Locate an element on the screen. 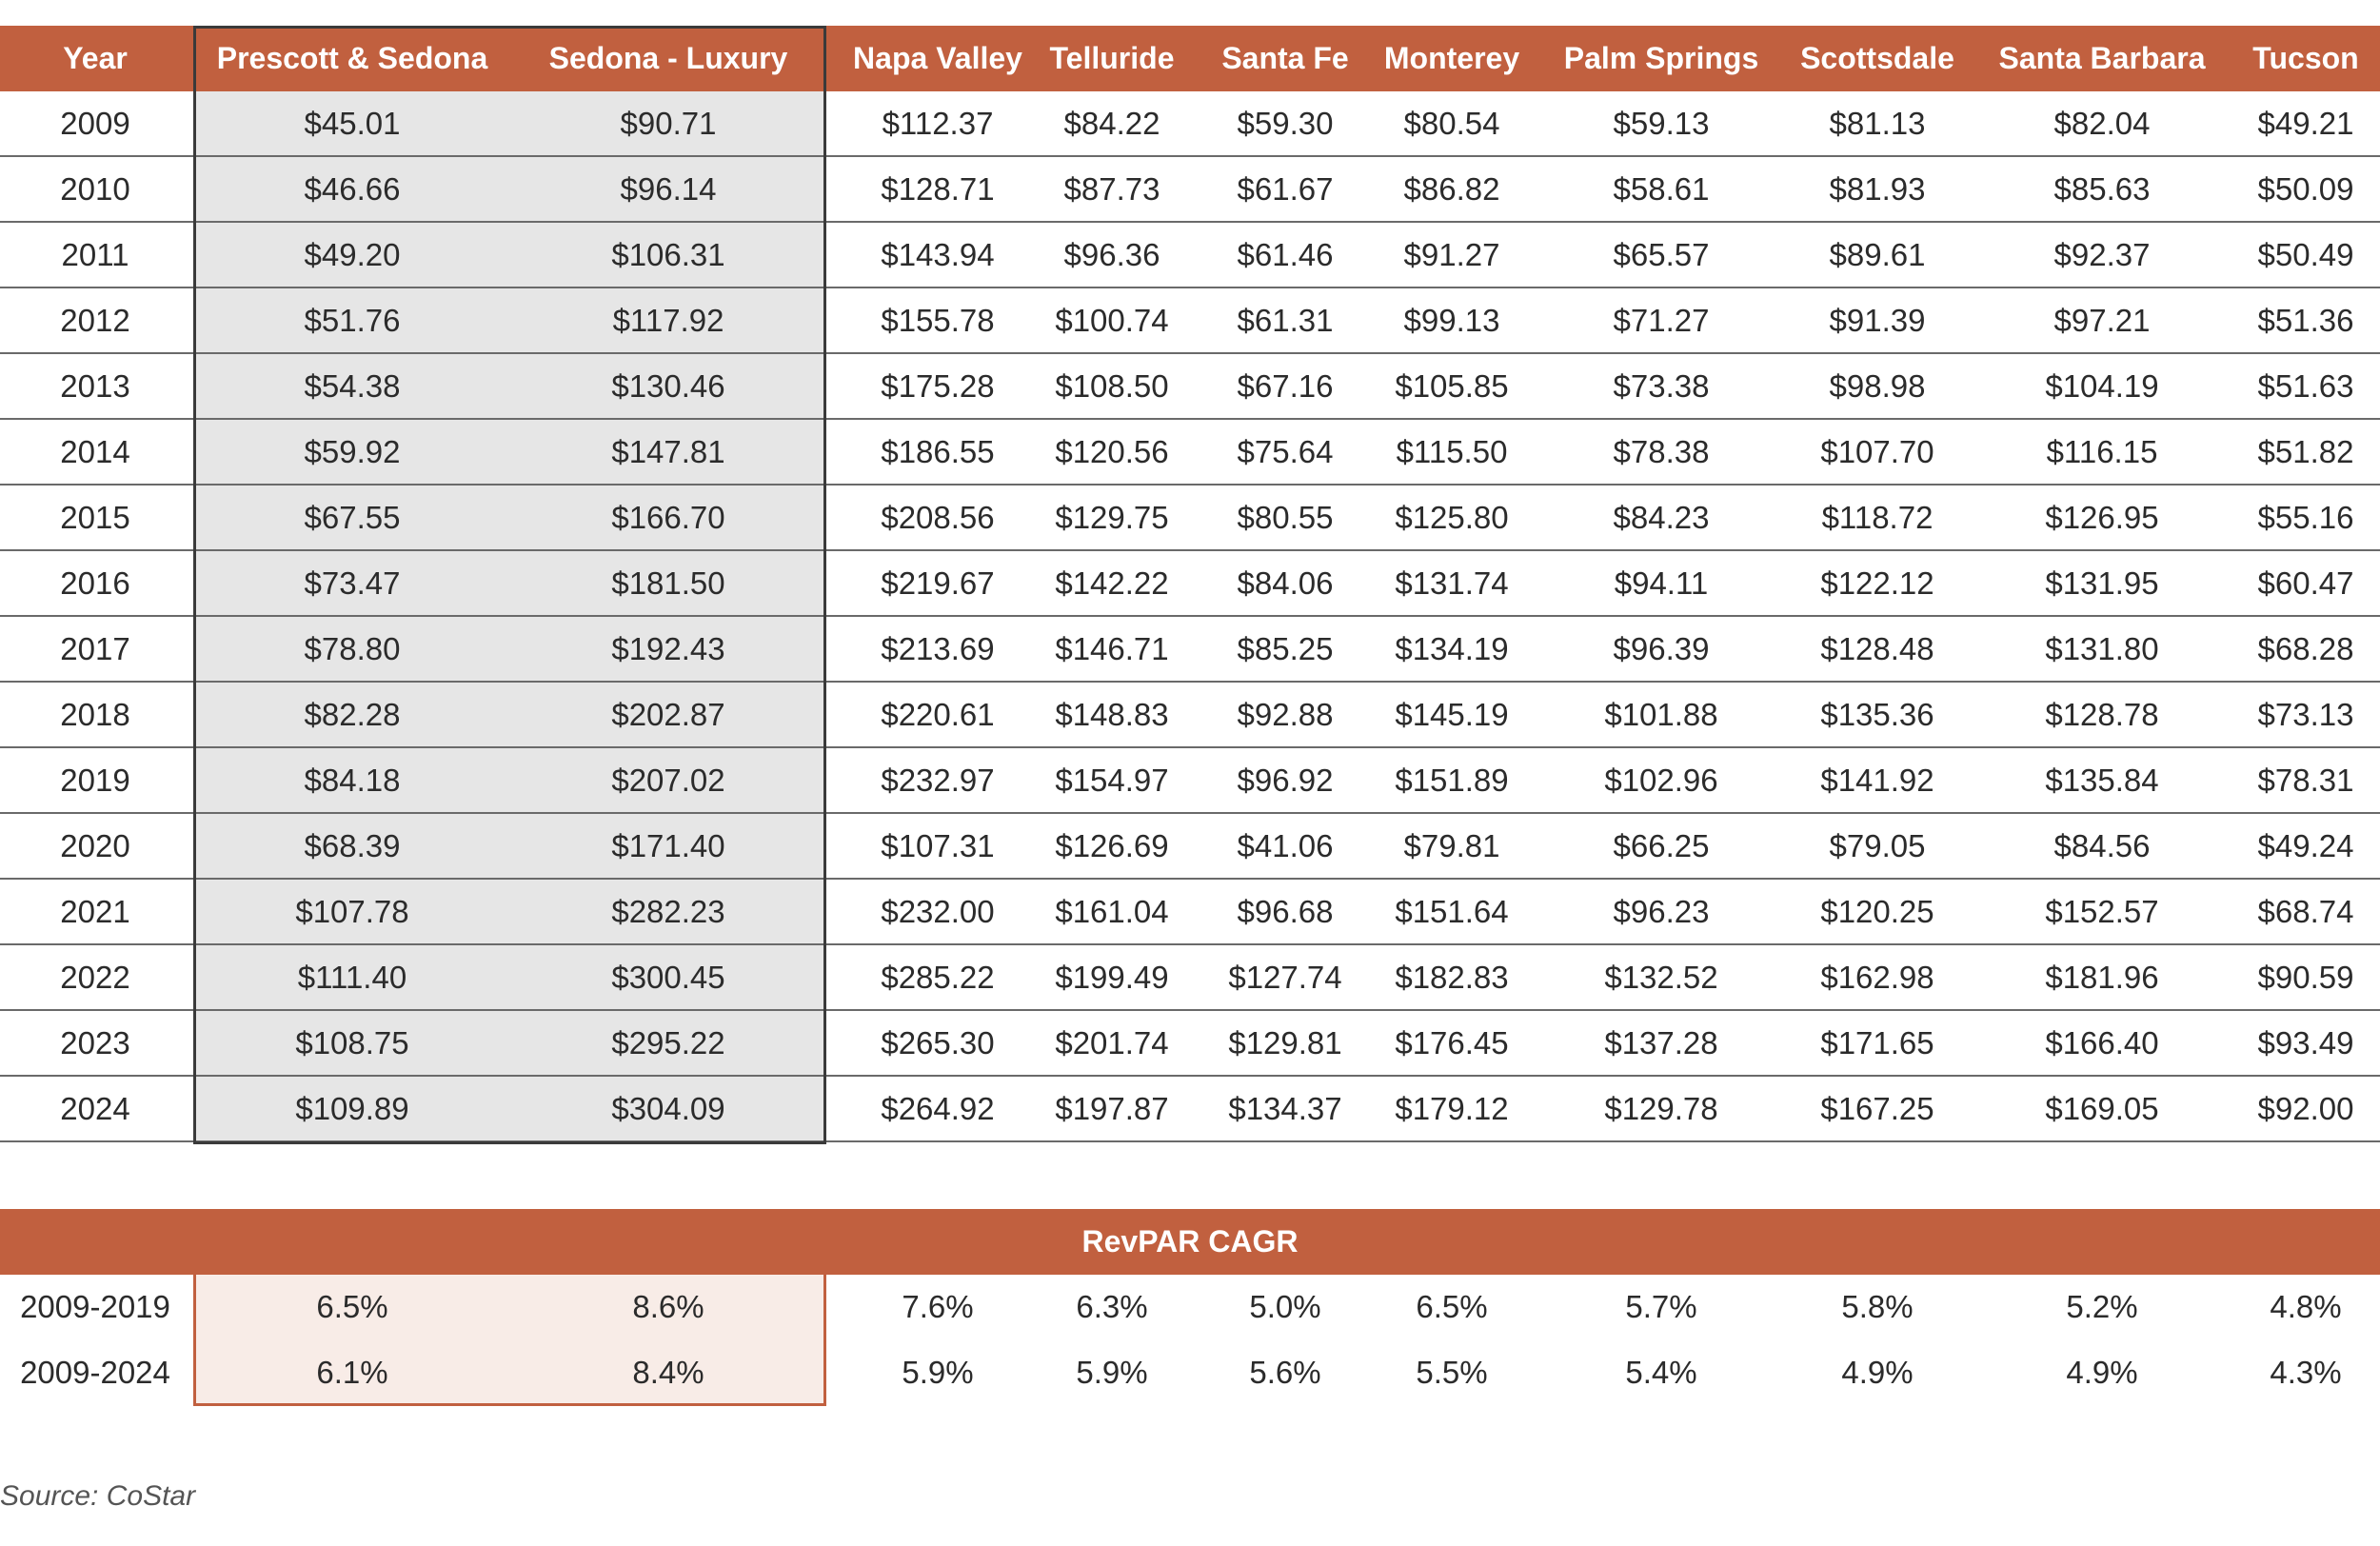 The width and height of the screenshot is (2380, 1546). revpar-cell: $137.28 is located at coordinates (1661, 1042).